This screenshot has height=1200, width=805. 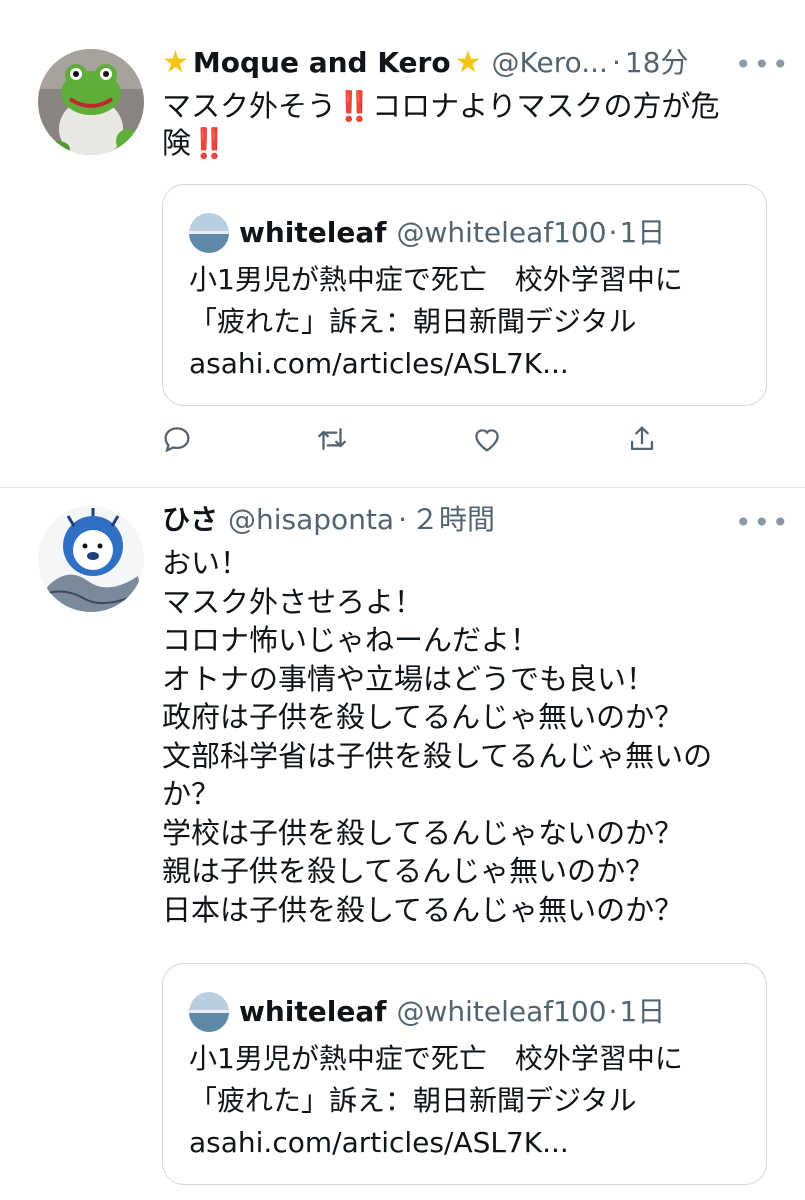 I want to click on reply-icon, so click(x=180, y=442).